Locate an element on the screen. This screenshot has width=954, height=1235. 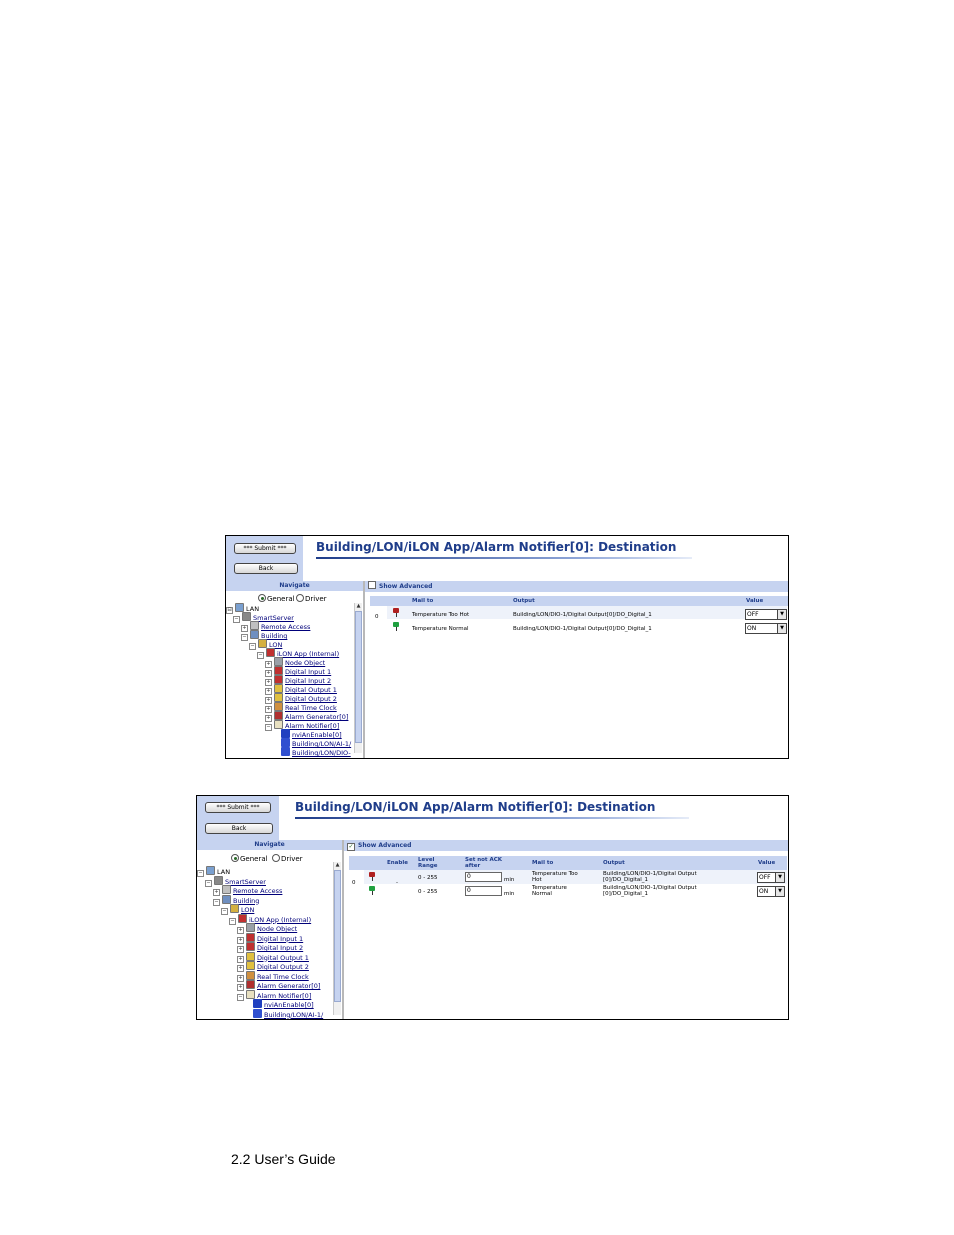
mail-to-cell: Hot is located at coordinates (537, 880).